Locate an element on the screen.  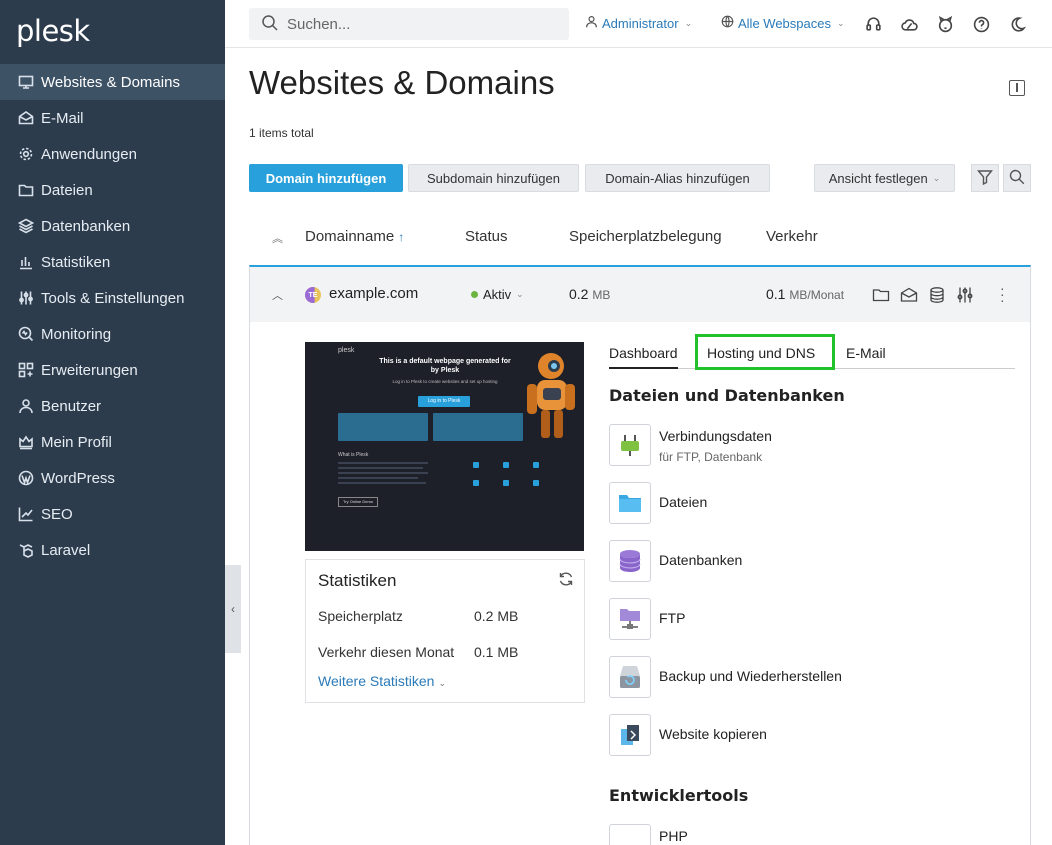
plesk-logo: plesk is located at coordinates (53, 31).